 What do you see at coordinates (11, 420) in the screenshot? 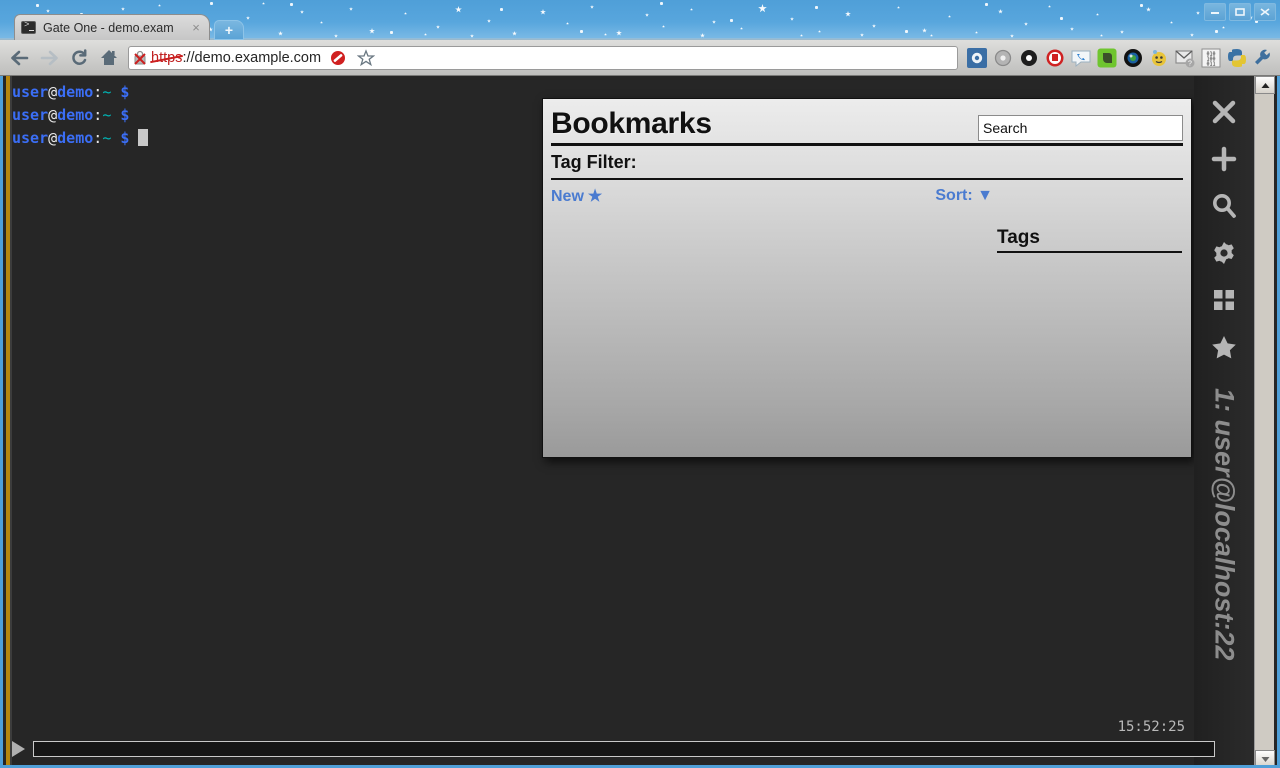
I see `page-accent-bar-inner` at bounding box center [11, 420].